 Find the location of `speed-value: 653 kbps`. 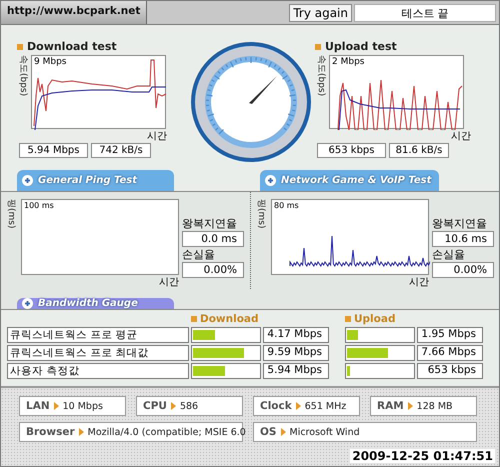

speed-value: 653 kbps is located at coordinates (450, 371).